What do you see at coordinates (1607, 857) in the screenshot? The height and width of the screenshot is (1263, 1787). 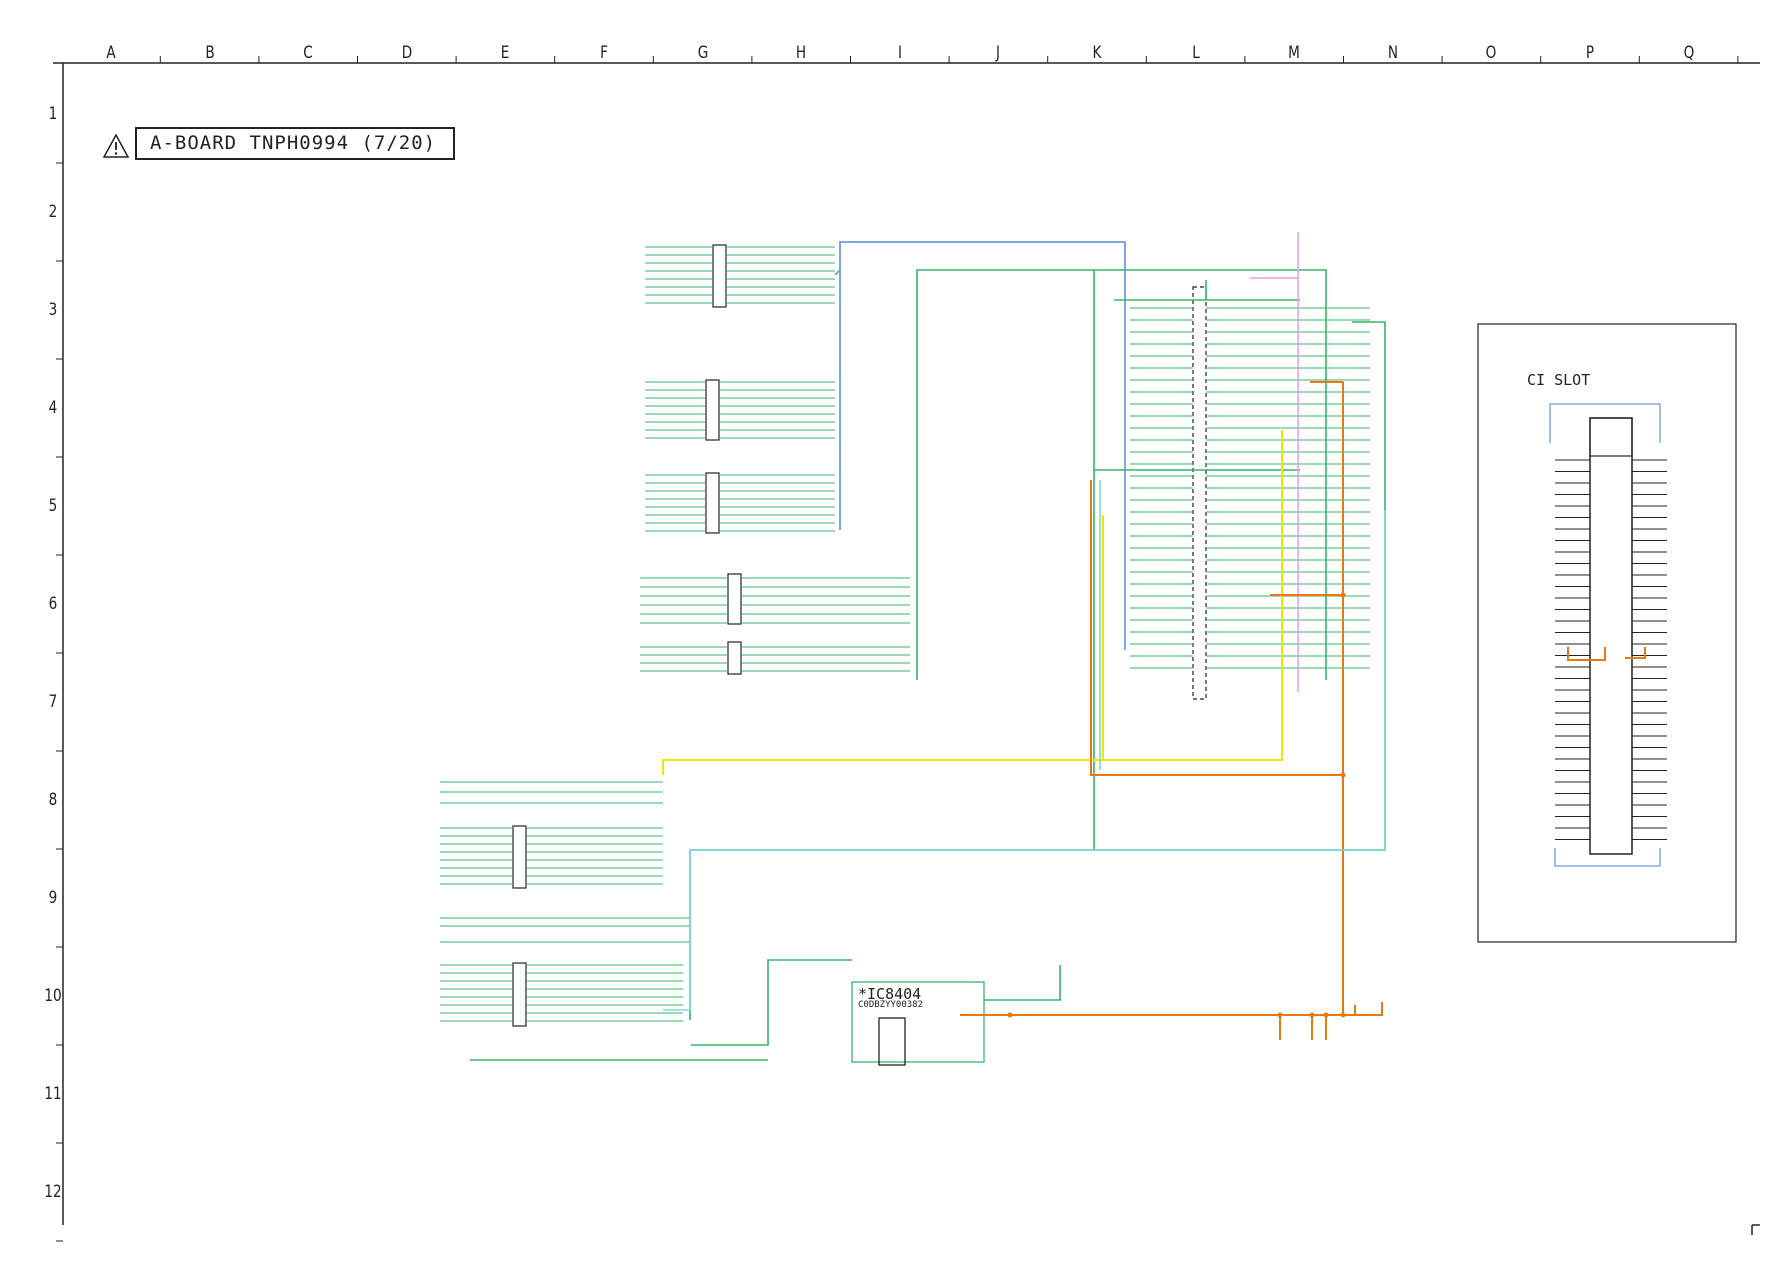 I see `ci-slot-frame-blue-bottom` at bounding box center [1607, 857].